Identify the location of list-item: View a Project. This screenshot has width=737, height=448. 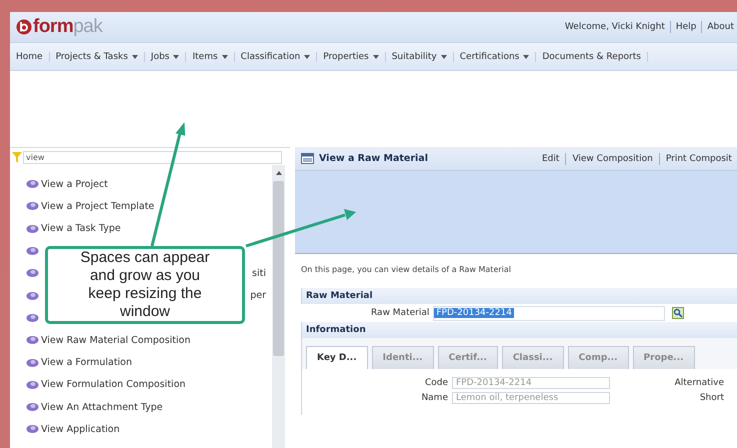
(74, 184).